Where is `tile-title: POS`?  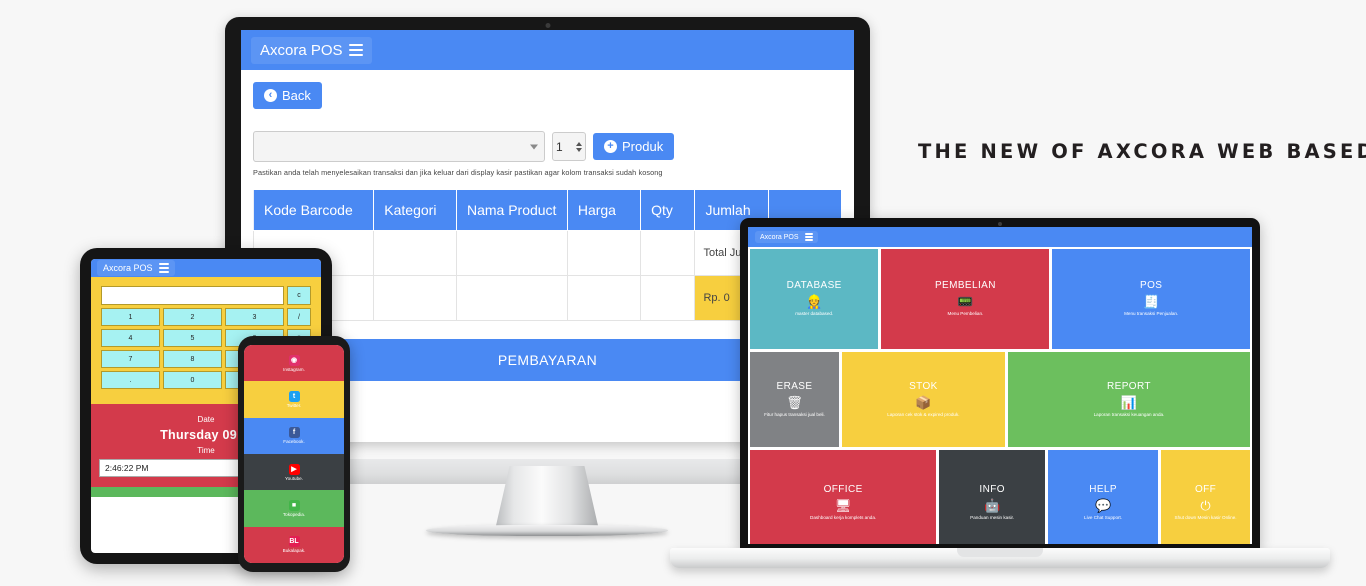 tile-title: POS is located at coordinates (1151, 286).